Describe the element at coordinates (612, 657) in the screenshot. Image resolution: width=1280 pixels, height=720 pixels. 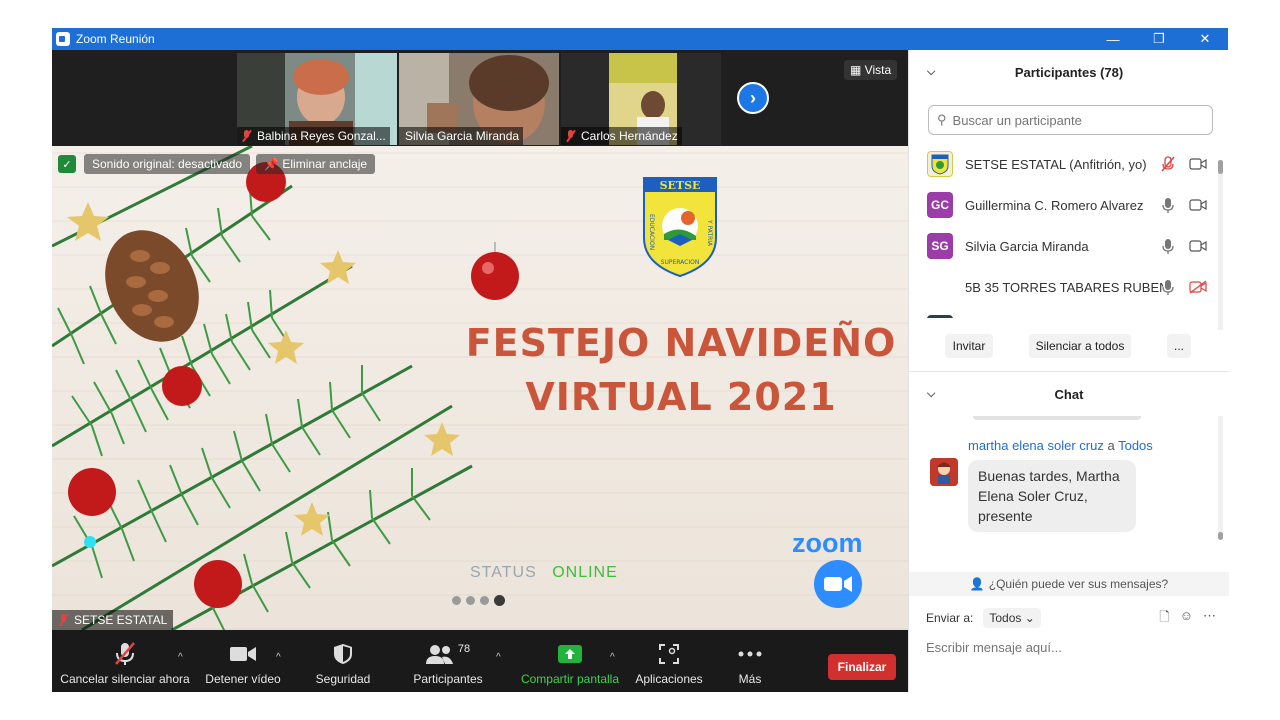
I see `share-options-caret-icon: ^` at that location.